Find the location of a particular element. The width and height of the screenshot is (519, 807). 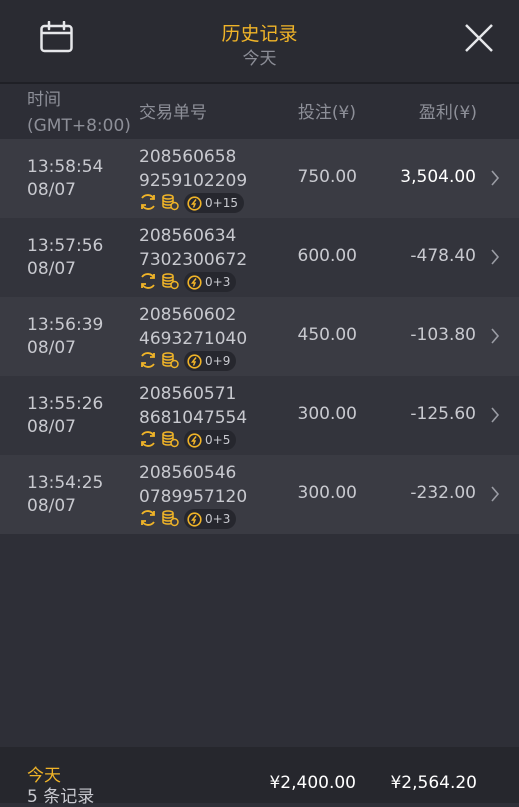

footer-total-bet: ¥2,400.00 is located at coordinates (312, 783).